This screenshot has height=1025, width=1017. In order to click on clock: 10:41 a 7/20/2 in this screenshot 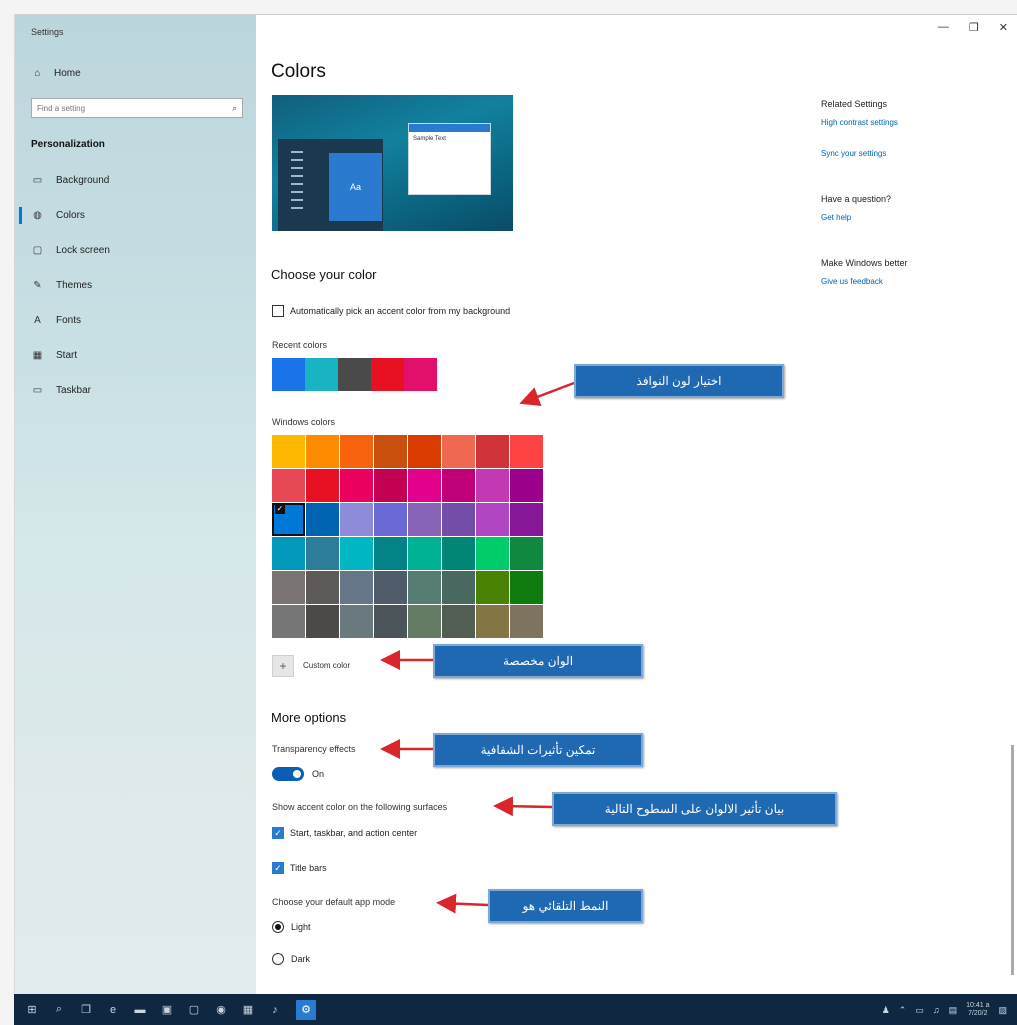, I will do `click(977, 1010)`.